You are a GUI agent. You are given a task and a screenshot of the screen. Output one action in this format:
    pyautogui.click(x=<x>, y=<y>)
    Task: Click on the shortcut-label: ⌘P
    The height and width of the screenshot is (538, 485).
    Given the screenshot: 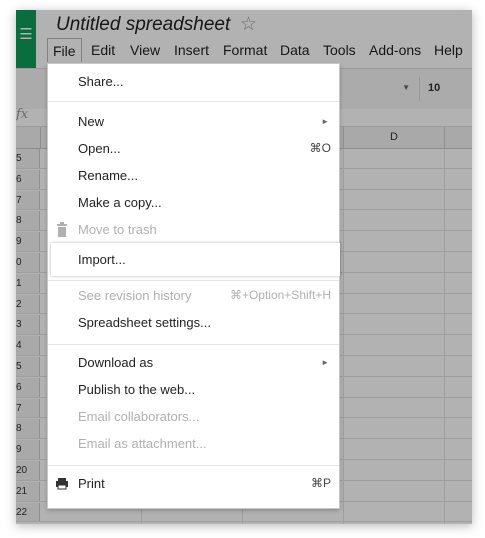 What is the action you would take?
    pyautogui.click(x=320, y=483)
    